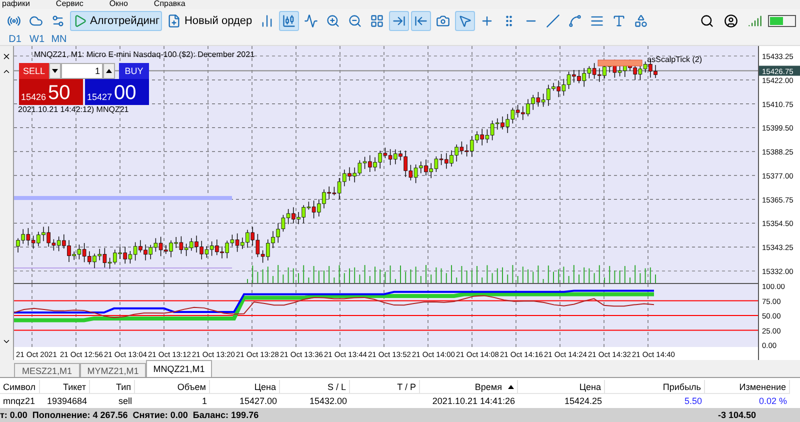 The height and width of the screenshot is (422, 800). I want to click on channel-icon, so click(575, 21).